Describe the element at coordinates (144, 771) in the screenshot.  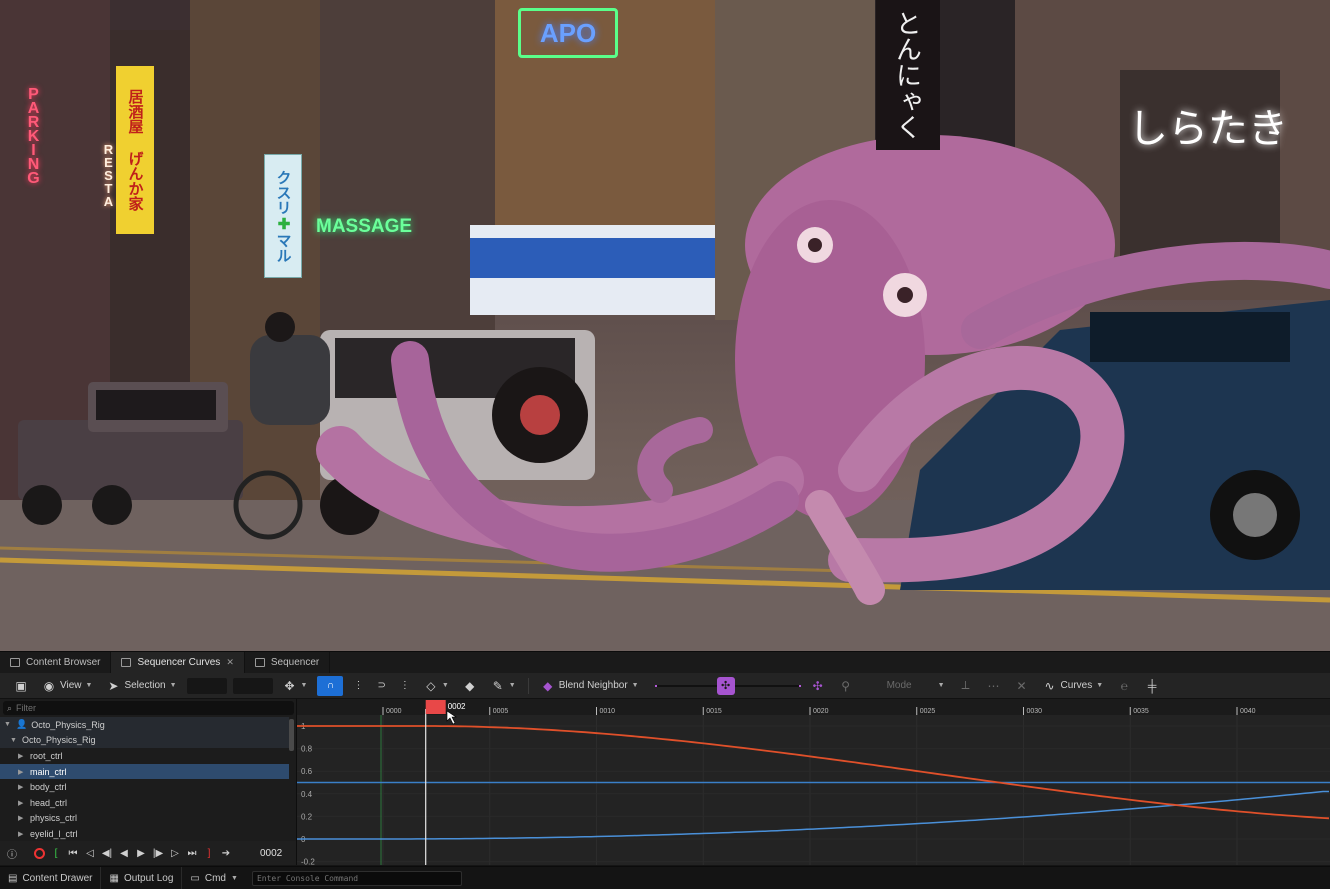
I see `tree-item-main-ctrl: ▶ main_ctrl` at that location.